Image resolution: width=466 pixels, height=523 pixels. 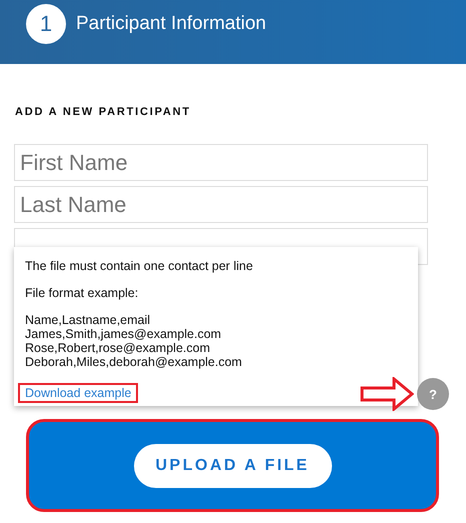 What do you see at coordinates (171, 24) in the screenshot?
I see `page-title: Participant Information` at bounding box center [171, 24].